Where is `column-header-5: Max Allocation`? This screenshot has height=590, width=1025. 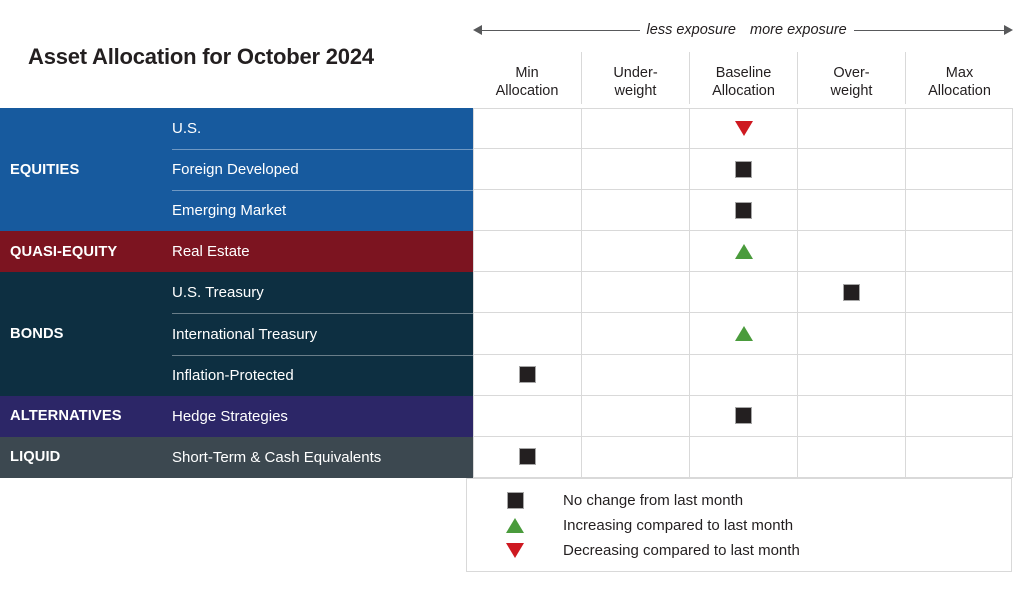
column-header-5: Max Allocation is located at coordinates (959, 78).